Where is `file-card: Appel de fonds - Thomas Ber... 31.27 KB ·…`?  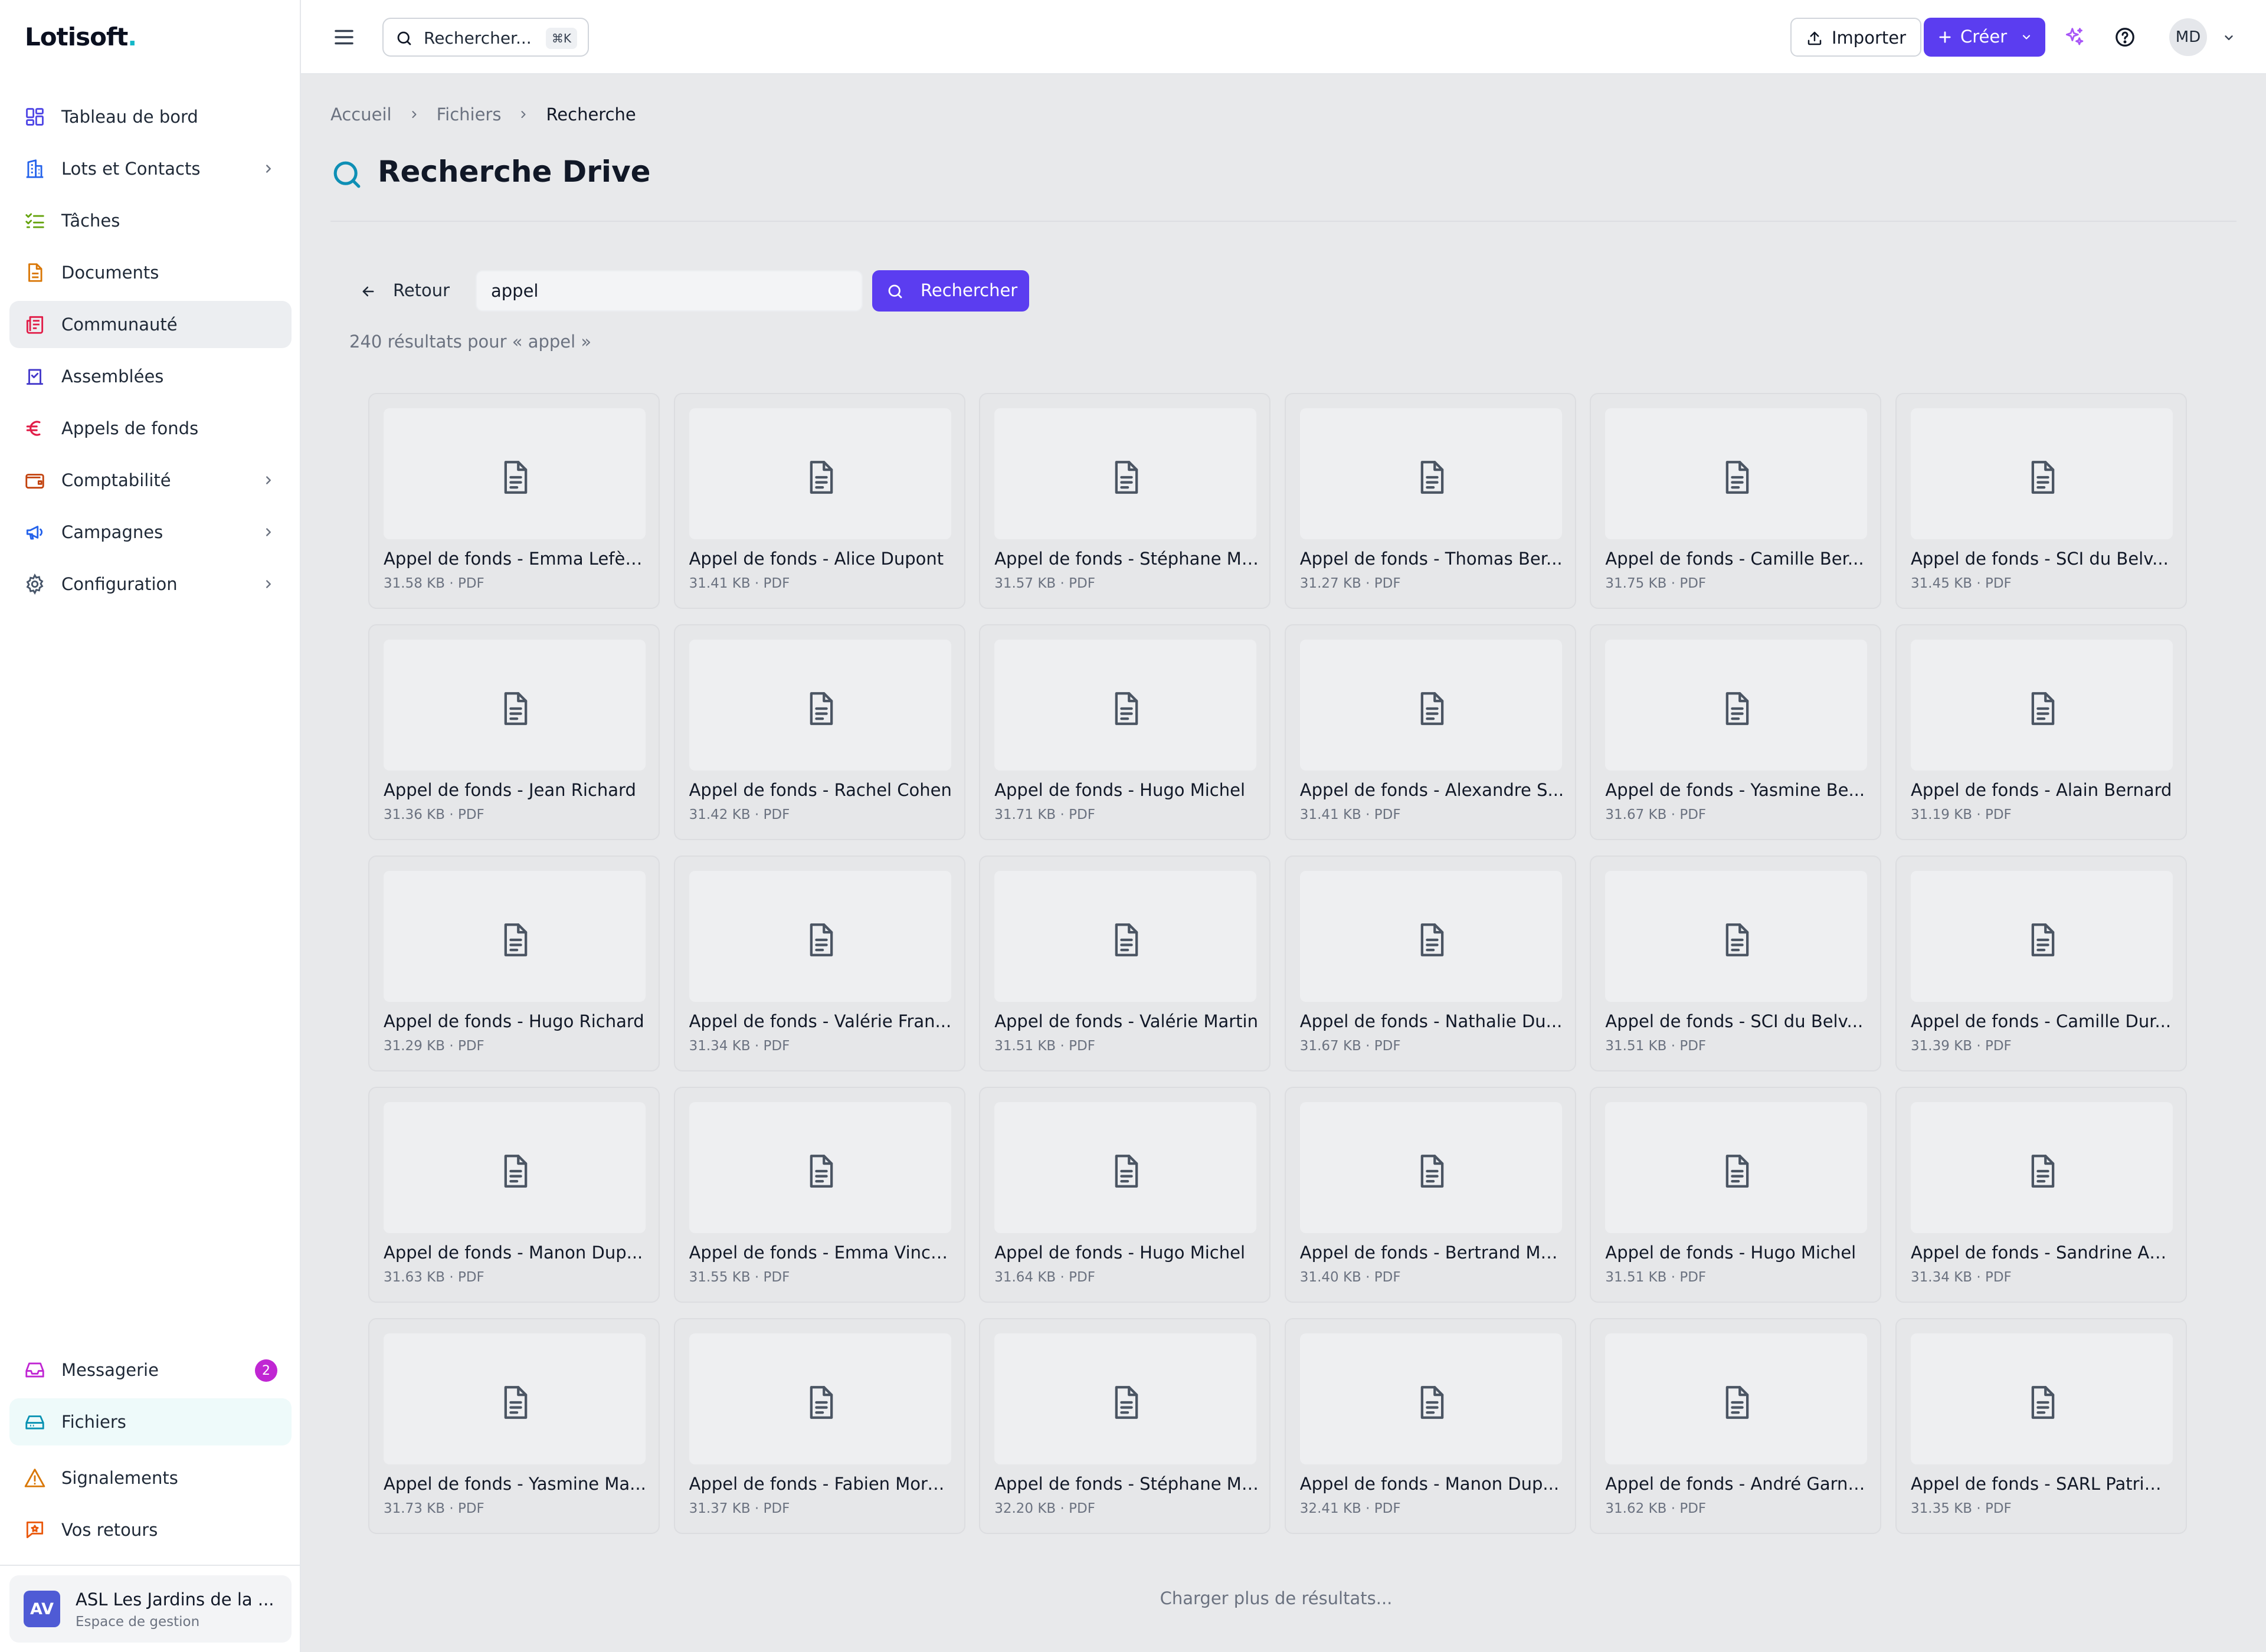
file-card: Appel de fonds - Thomas Ber... 31.27 KB ·… is located at coordinates (1430, 501).